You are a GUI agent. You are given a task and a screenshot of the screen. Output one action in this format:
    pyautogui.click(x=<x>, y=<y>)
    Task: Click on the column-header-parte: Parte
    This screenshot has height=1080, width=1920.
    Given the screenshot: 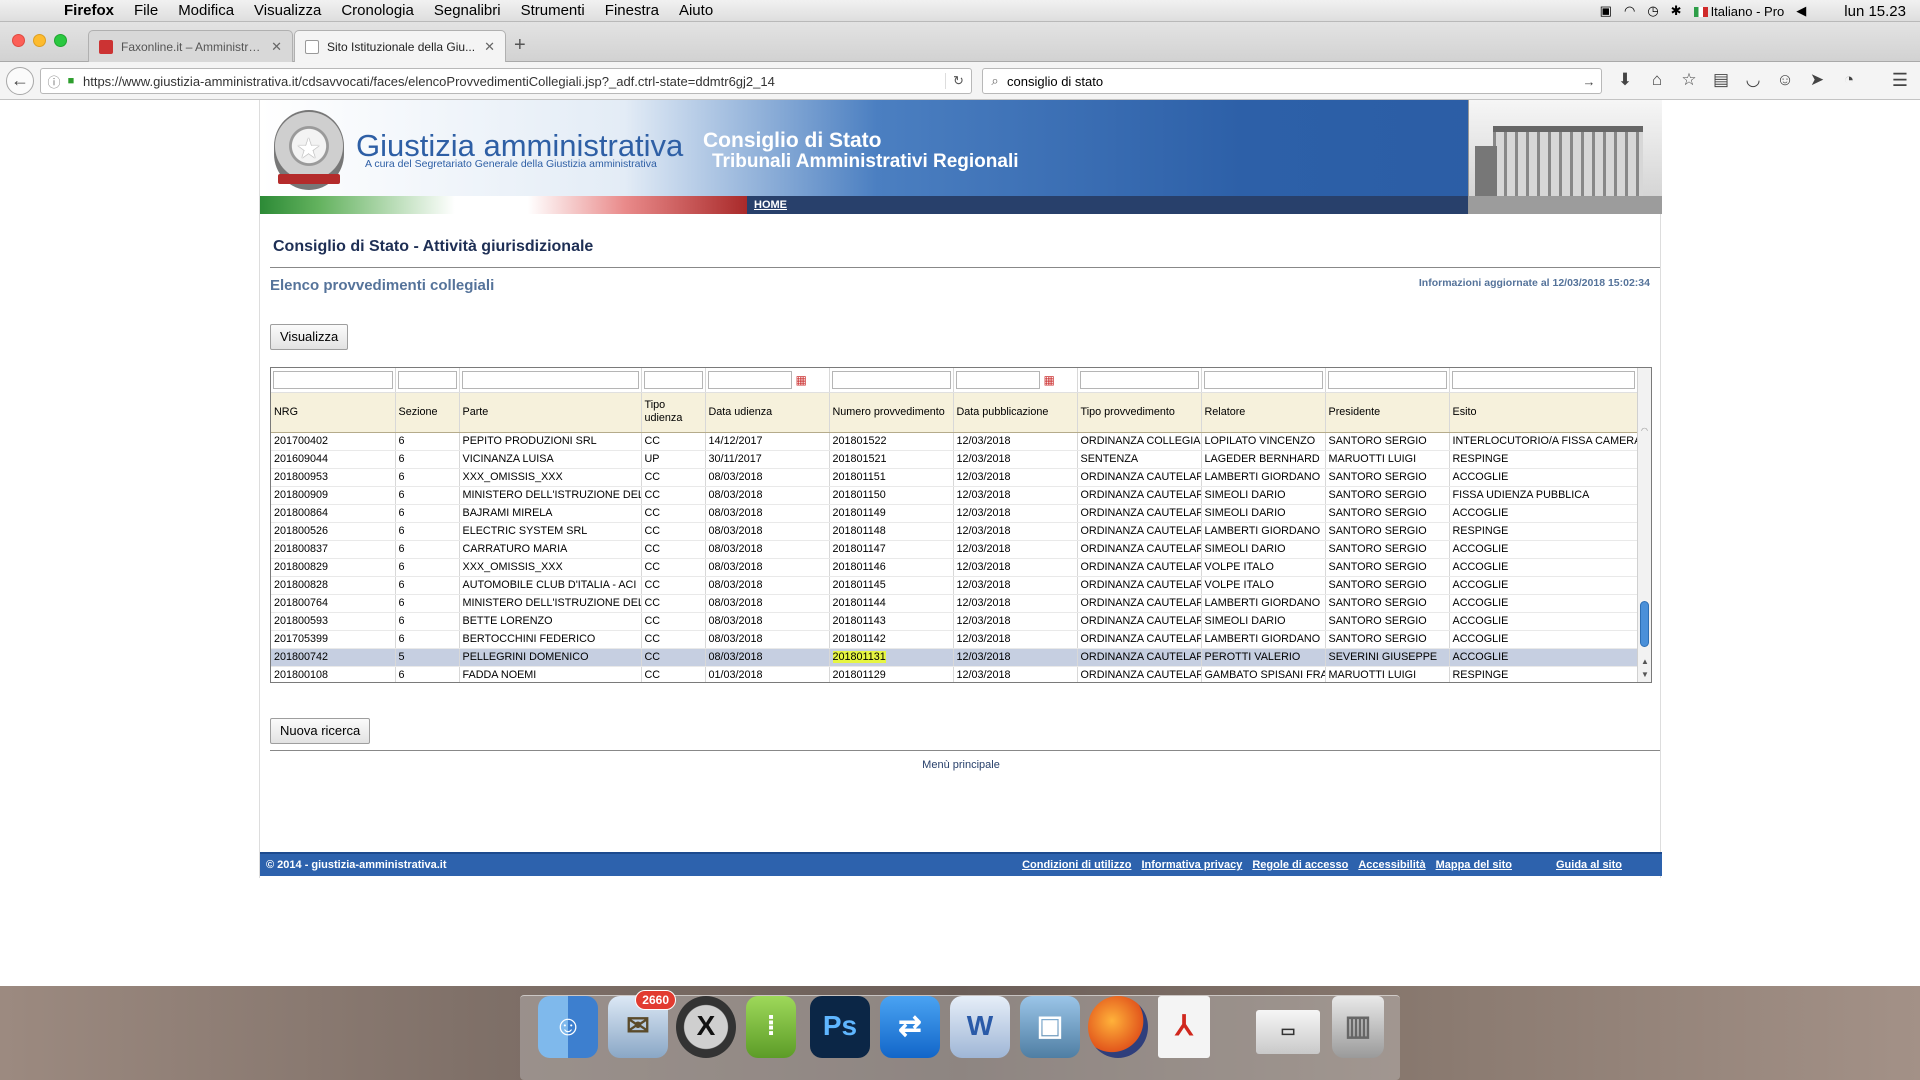 What is the action you would take?
    pyautogui.click(x=550, y=412)
    